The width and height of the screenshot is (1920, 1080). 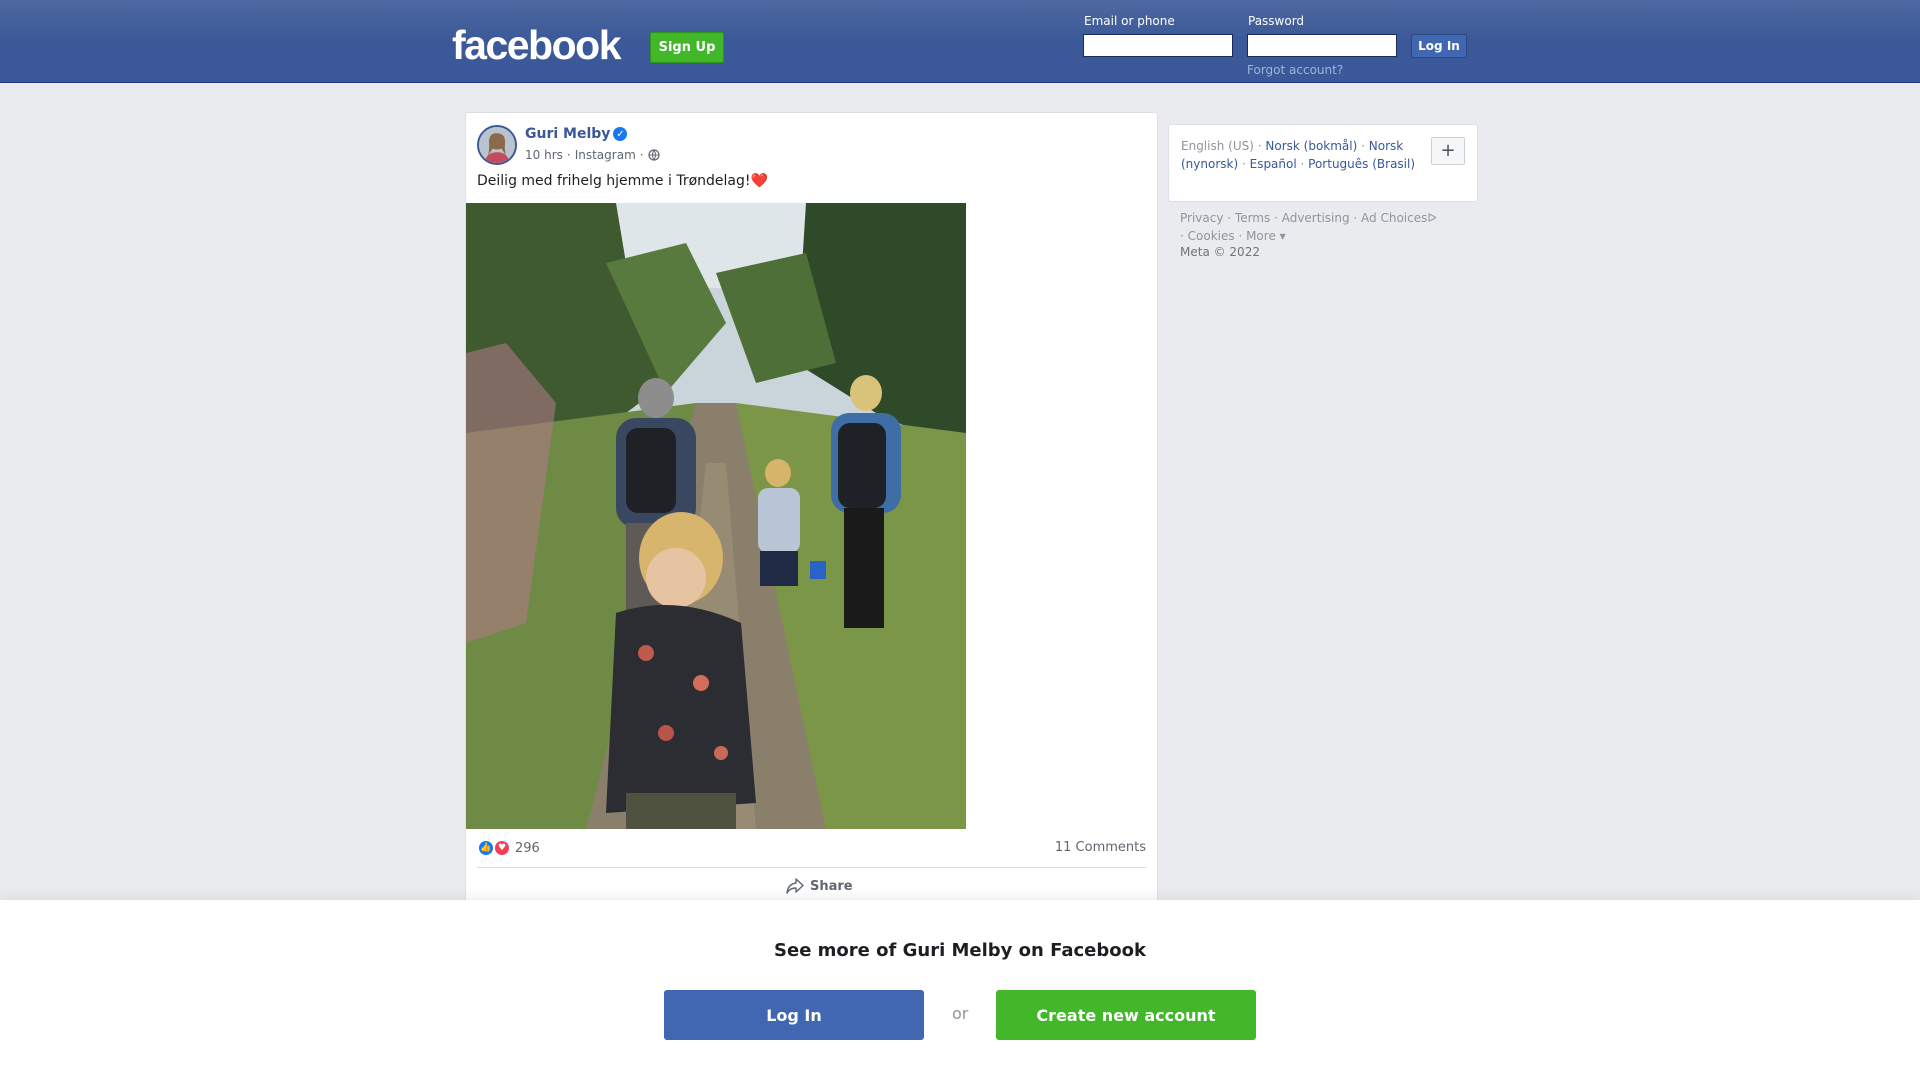 I want to click on footer-link-ad-choices: Ad Choices, so click(x=1394, y=218).